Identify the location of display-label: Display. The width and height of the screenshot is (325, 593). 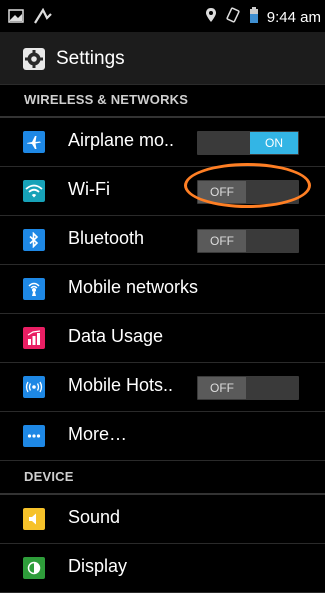
(98, 566).